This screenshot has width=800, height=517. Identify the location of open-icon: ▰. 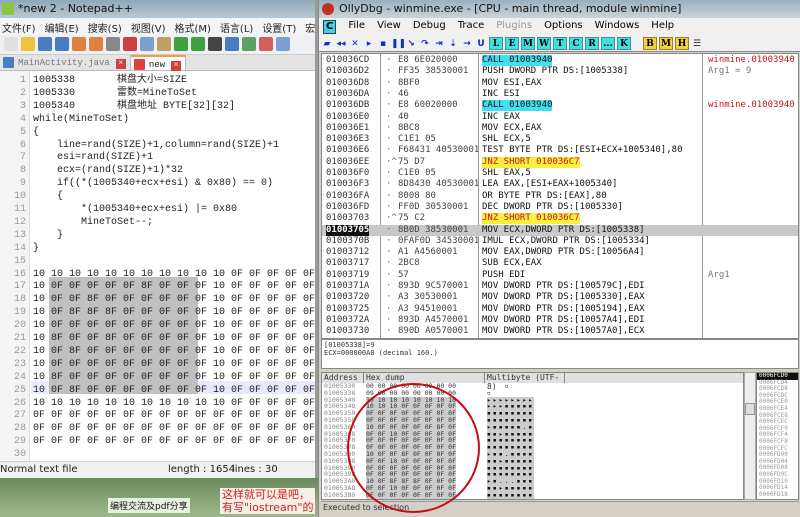
(327, 44).